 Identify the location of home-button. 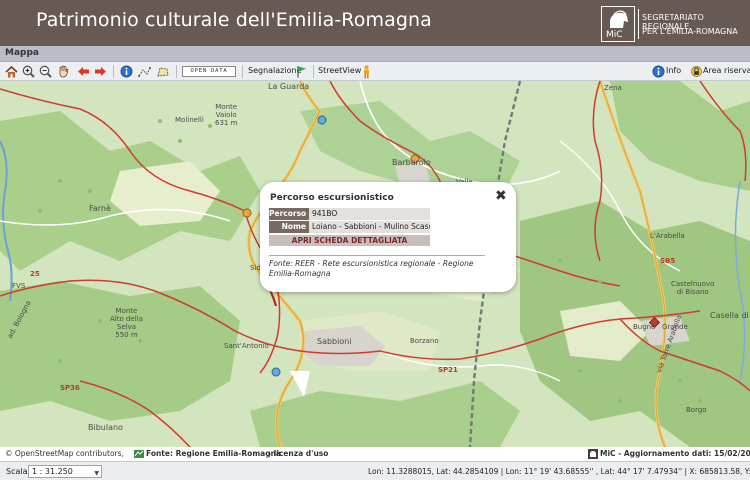
(11, 71).